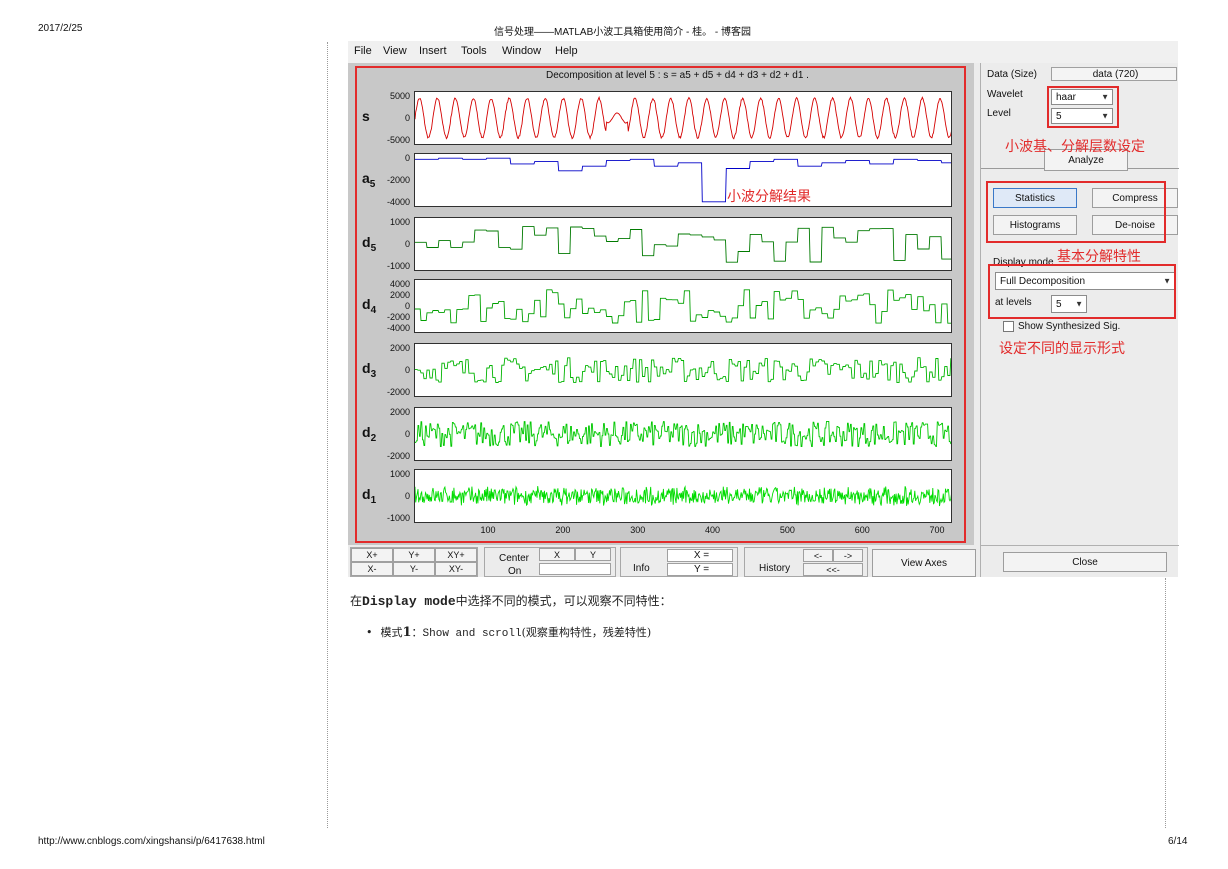 The image size is (1228, 869). Describe the element at coordinates (700, 555) in the screenshot. I see `info-x-field: X =` at that location.